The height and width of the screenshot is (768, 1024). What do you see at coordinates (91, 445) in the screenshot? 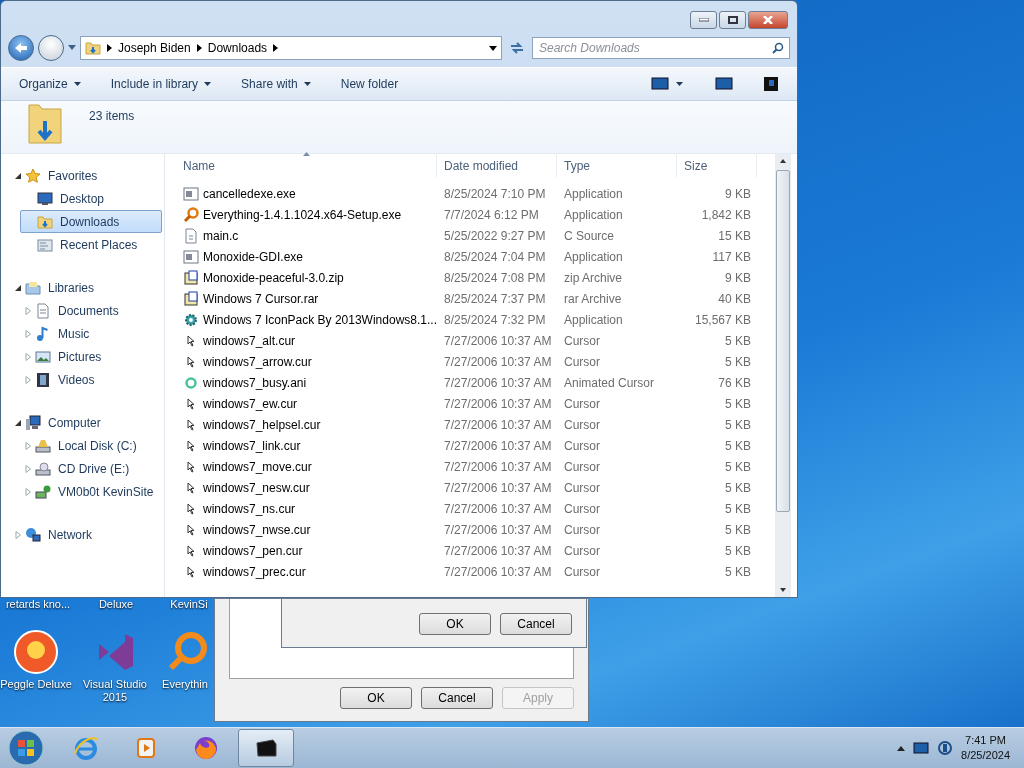
I see `nav-item: Local Disk (C:)` at bounding box center [91, 445].